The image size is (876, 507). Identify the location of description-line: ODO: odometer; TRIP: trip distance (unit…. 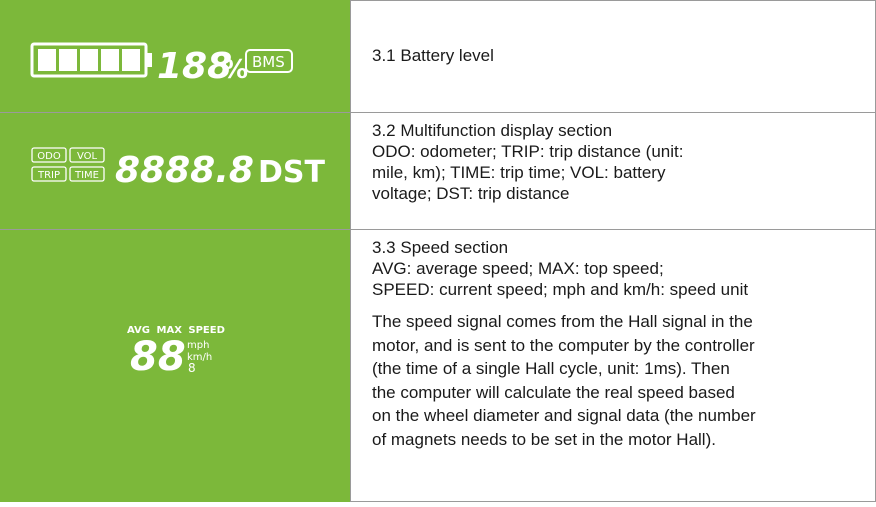
(528, 151).